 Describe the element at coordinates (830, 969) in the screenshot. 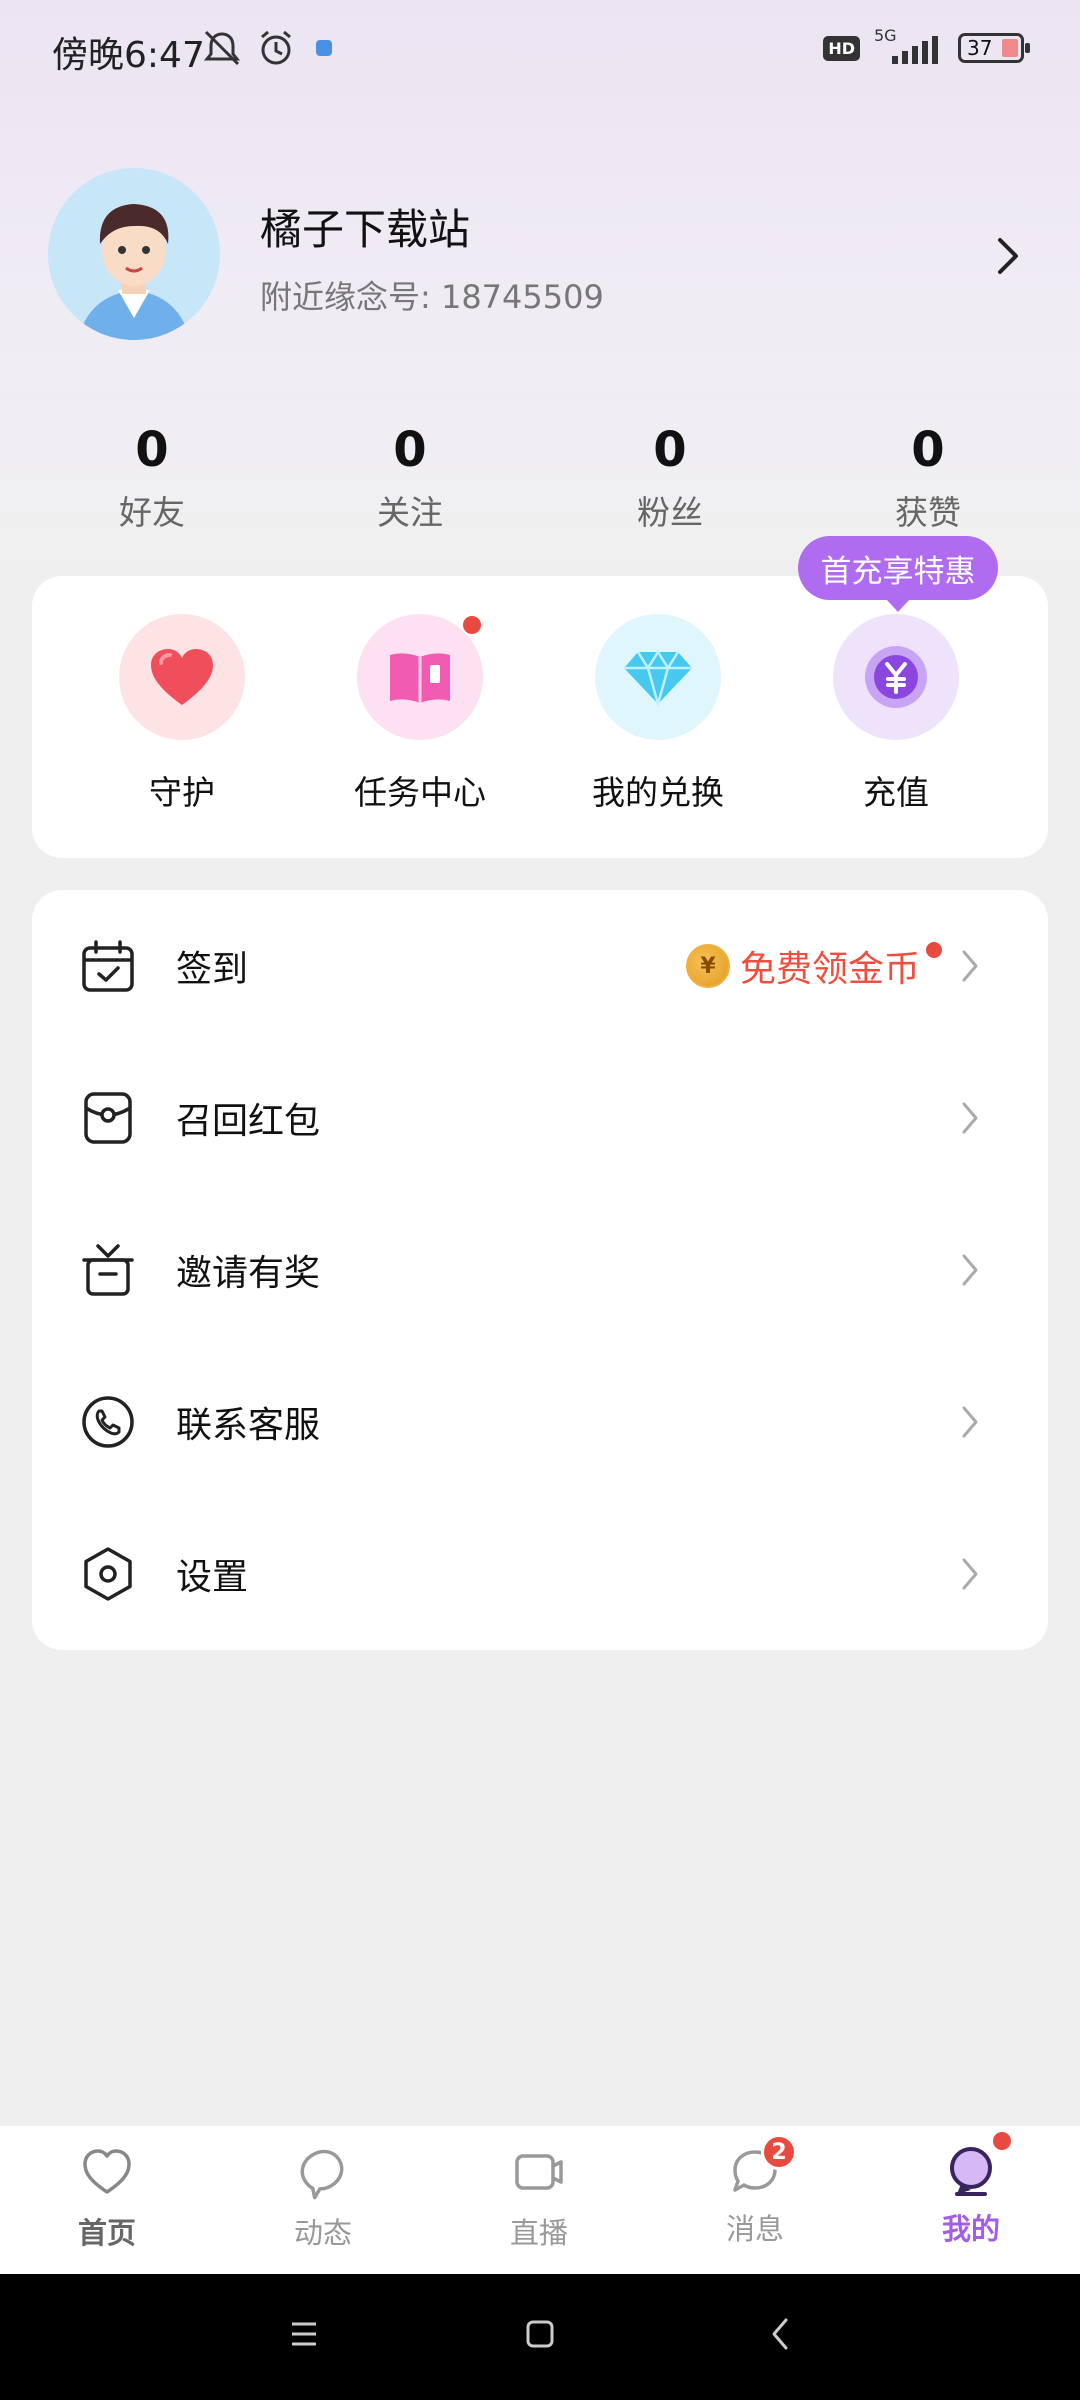

I see `free-coins-text: 免费领金币` at that location.